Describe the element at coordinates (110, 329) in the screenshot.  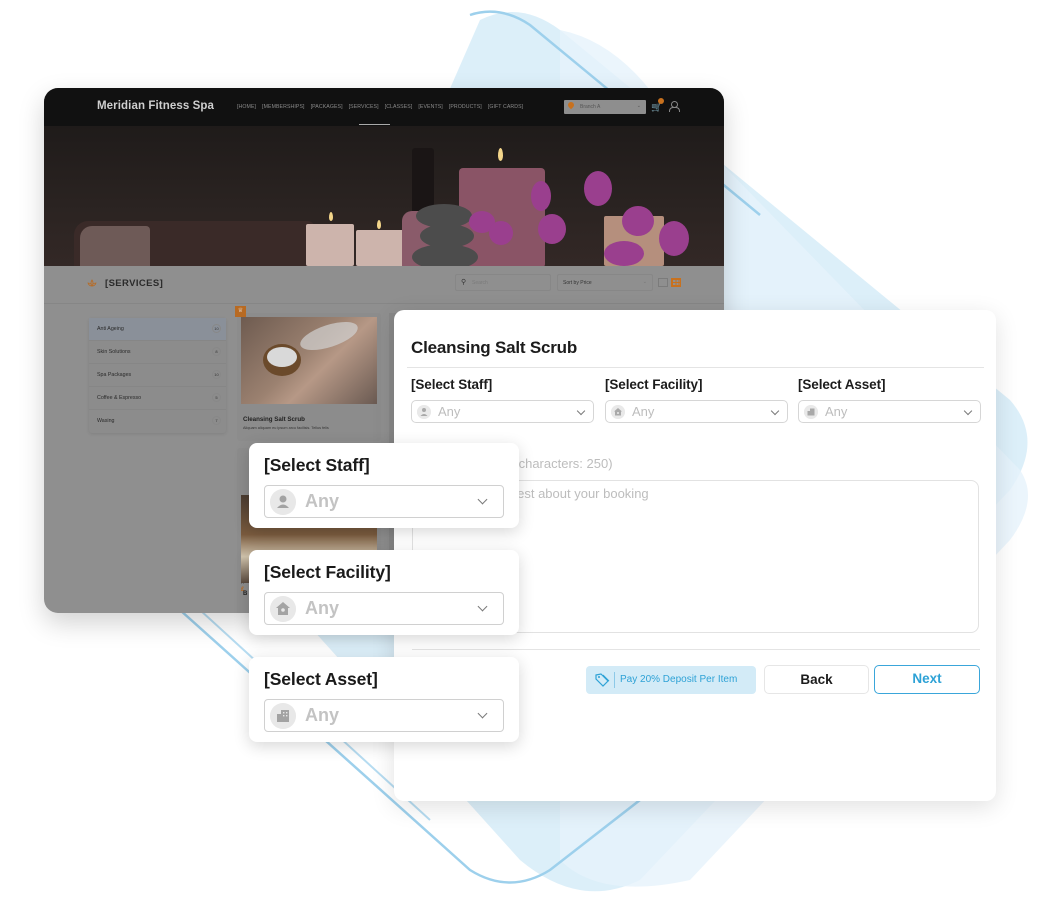
I see `category-label: Anti Ageing` at that location.